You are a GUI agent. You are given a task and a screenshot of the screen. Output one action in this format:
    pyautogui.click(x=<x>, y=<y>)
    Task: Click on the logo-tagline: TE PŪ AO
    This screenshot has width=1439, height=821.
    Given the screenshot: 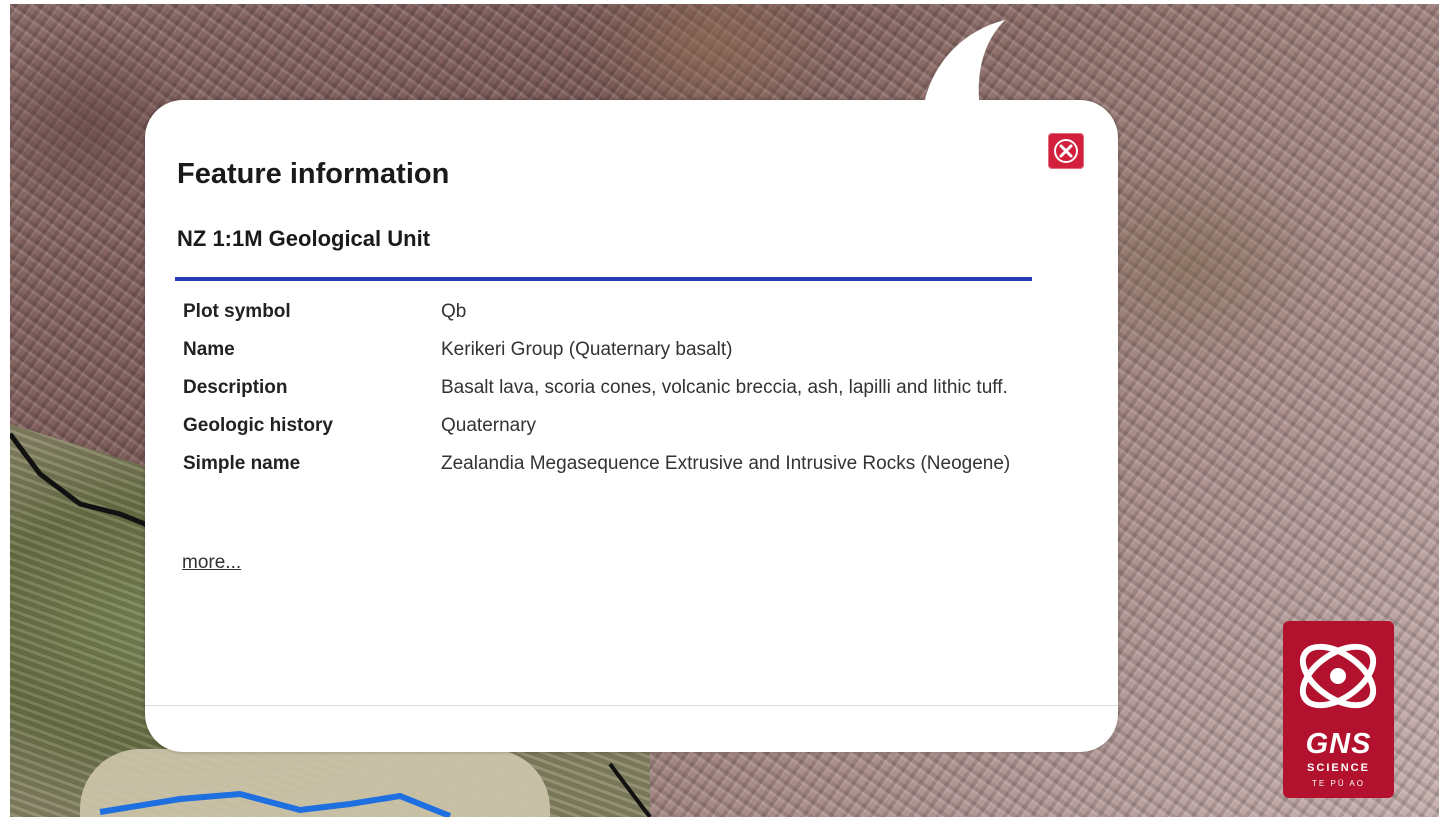 What is the action you would take?
    pyautogui.click(x=1338, y=783)
    